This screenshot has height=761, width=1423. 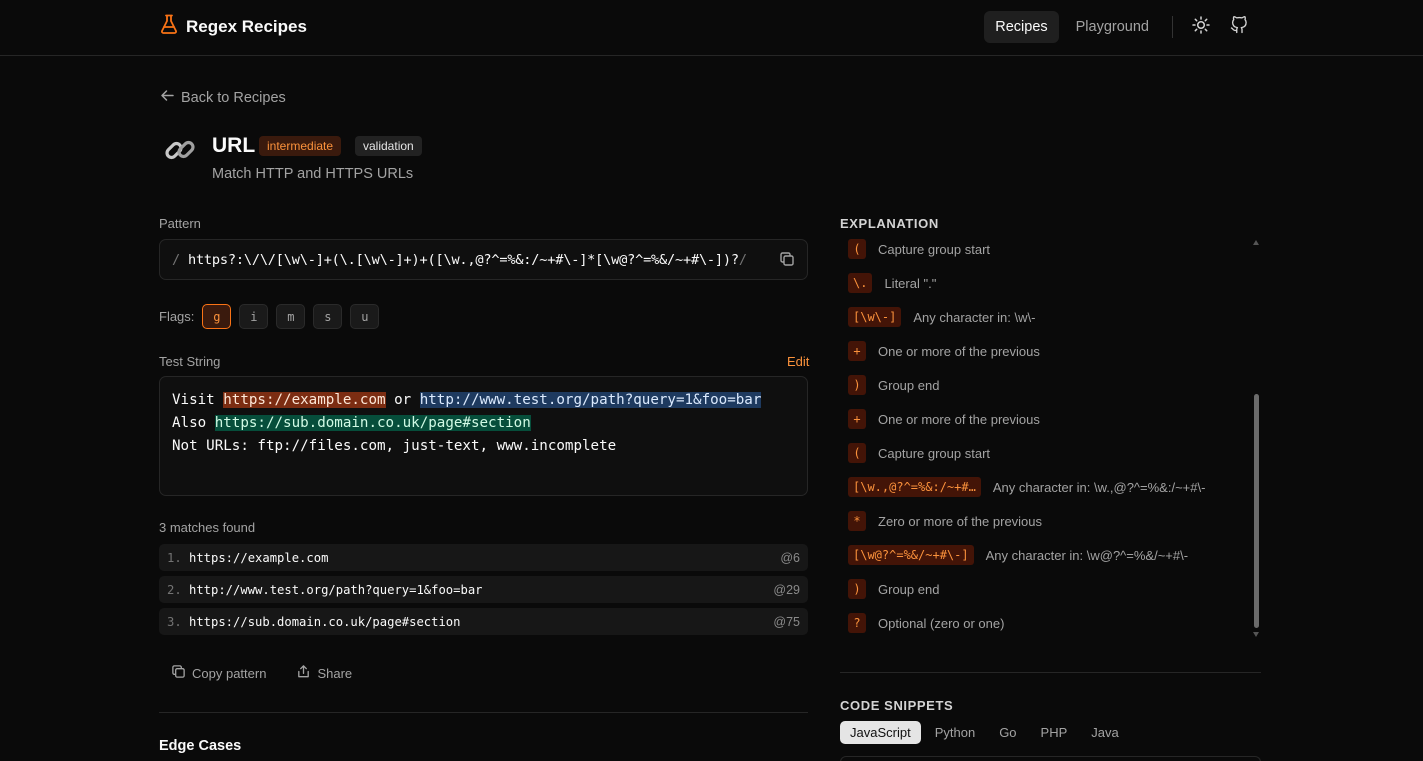 I want to click on regex-token: *, so click(x=857, y=521).